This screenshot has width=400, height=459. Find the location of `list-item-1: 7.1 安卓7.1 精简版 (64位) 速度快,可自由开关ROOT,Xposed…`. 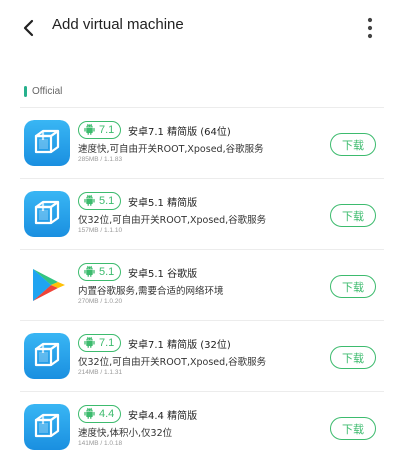

list-item-1: 7.1 安卓7.1 精简版 (64位) 速度快,可自由开关ROOT,Xposed… is located at coordinates (202, 142).